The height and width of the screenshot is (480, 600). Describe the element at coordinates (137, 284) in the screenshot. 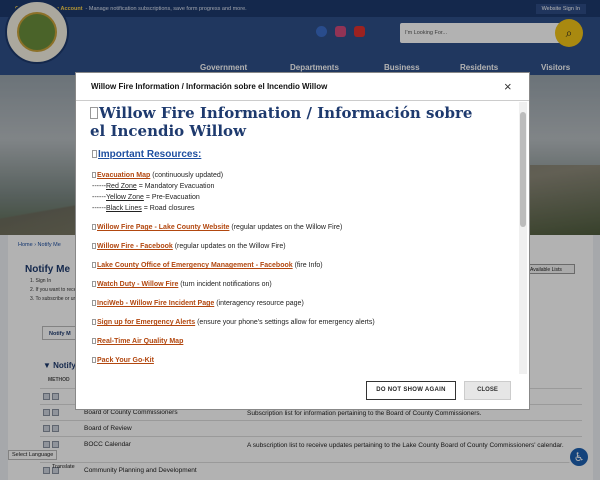

I see `watch-duty-link: Watch Duty - Willow Fire` at that location.